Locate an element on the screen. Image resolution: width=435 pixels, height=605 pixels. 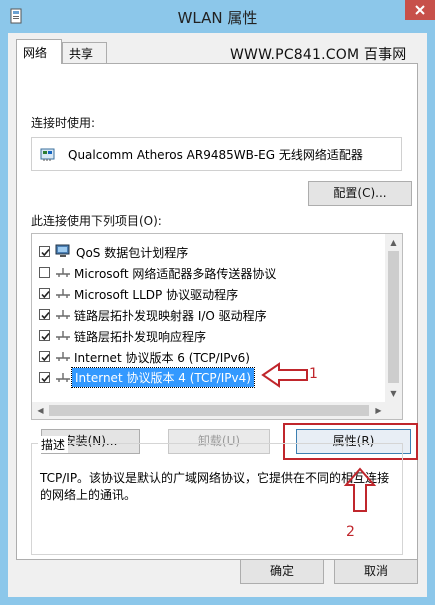
list-item: Microsoft 网络适配器多路传送器协议 is located at coordinates (209, 272).